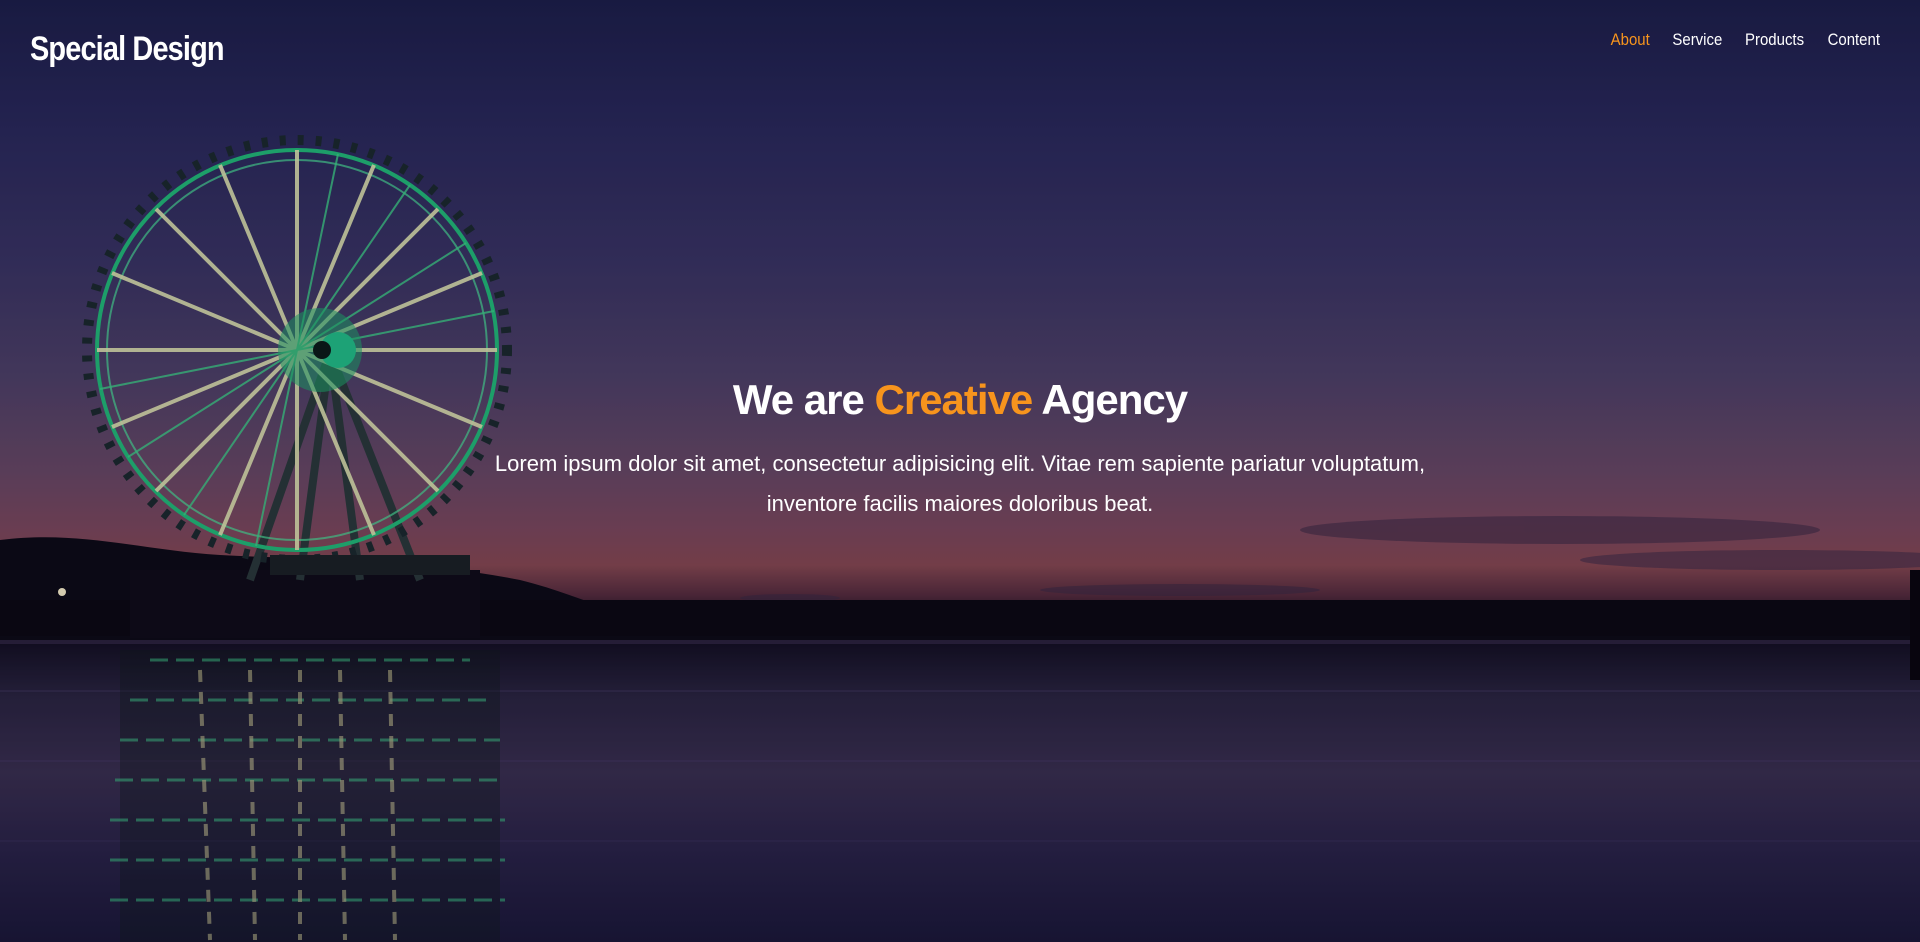 This screenshot has height=942, width=1920. I want to click on headline-accent: Creative, so click(954, 399).